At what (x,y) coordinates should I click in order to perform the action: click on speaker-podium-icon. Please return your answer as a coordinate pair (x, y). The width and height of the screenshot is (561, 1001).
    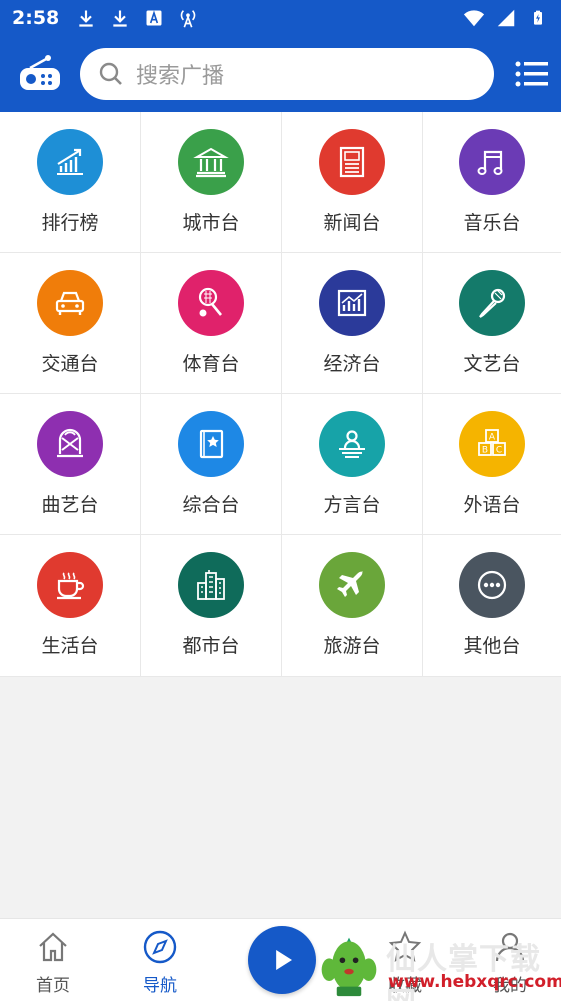
    Looking at the image, I should click on (352, 444).